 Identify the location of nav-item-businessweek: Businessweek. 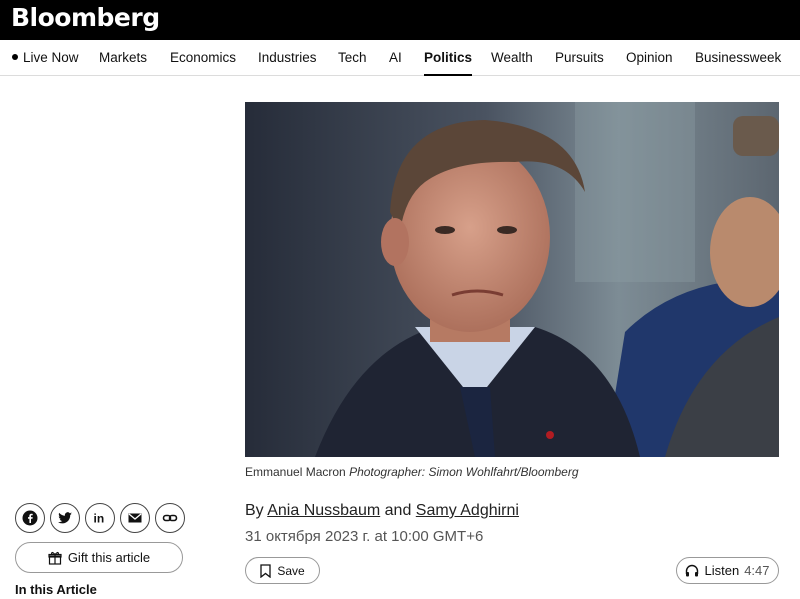
(738, 57).